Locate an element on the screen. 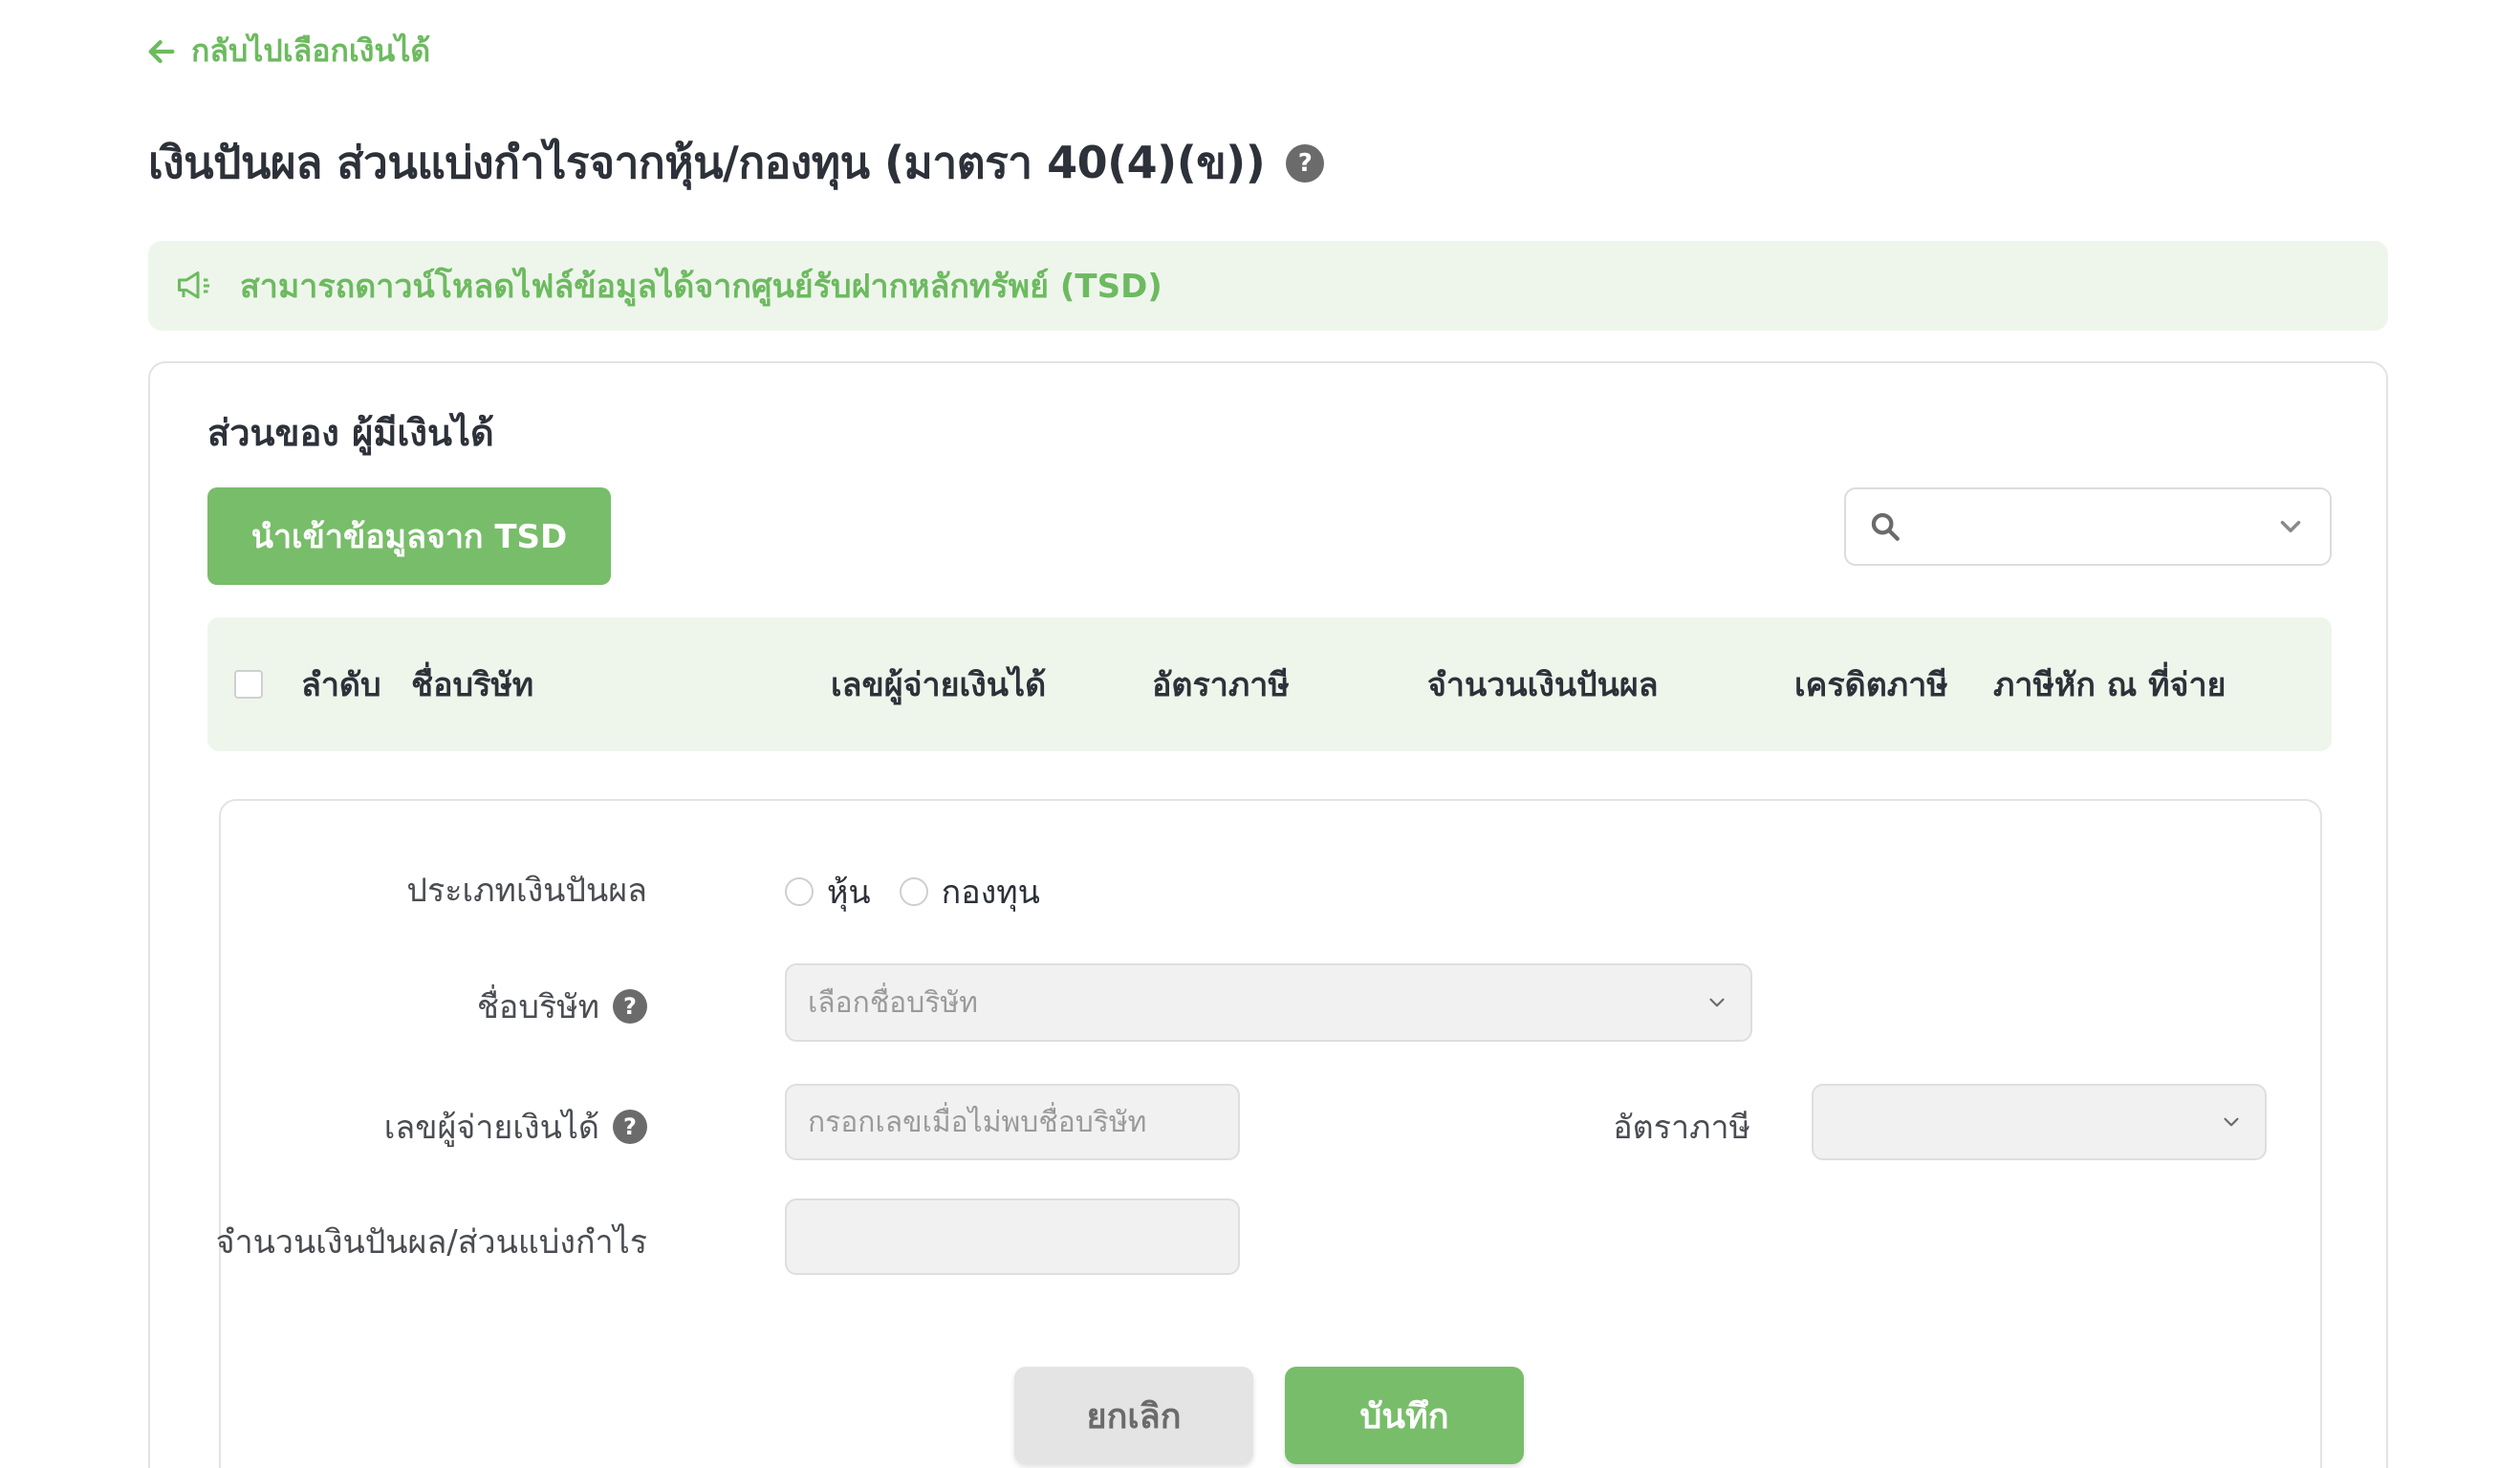  payer-id-placeholder: กรอกเลขเมื่อไม่พบชื่อบริษัท is located at coordinates (978, 1122).